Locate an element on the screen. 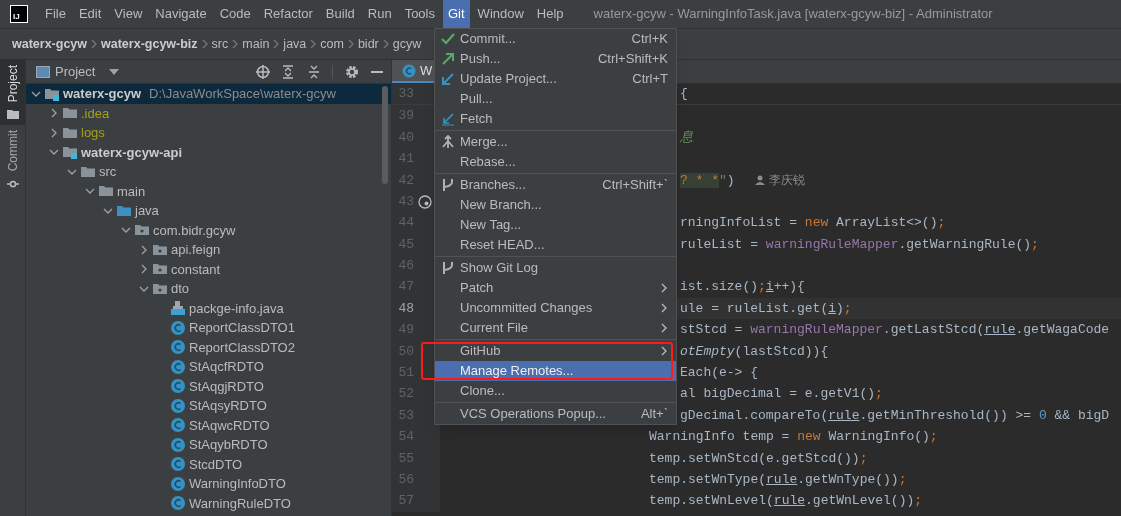  tree-item: api.feign is located at coordinates (208, 250).